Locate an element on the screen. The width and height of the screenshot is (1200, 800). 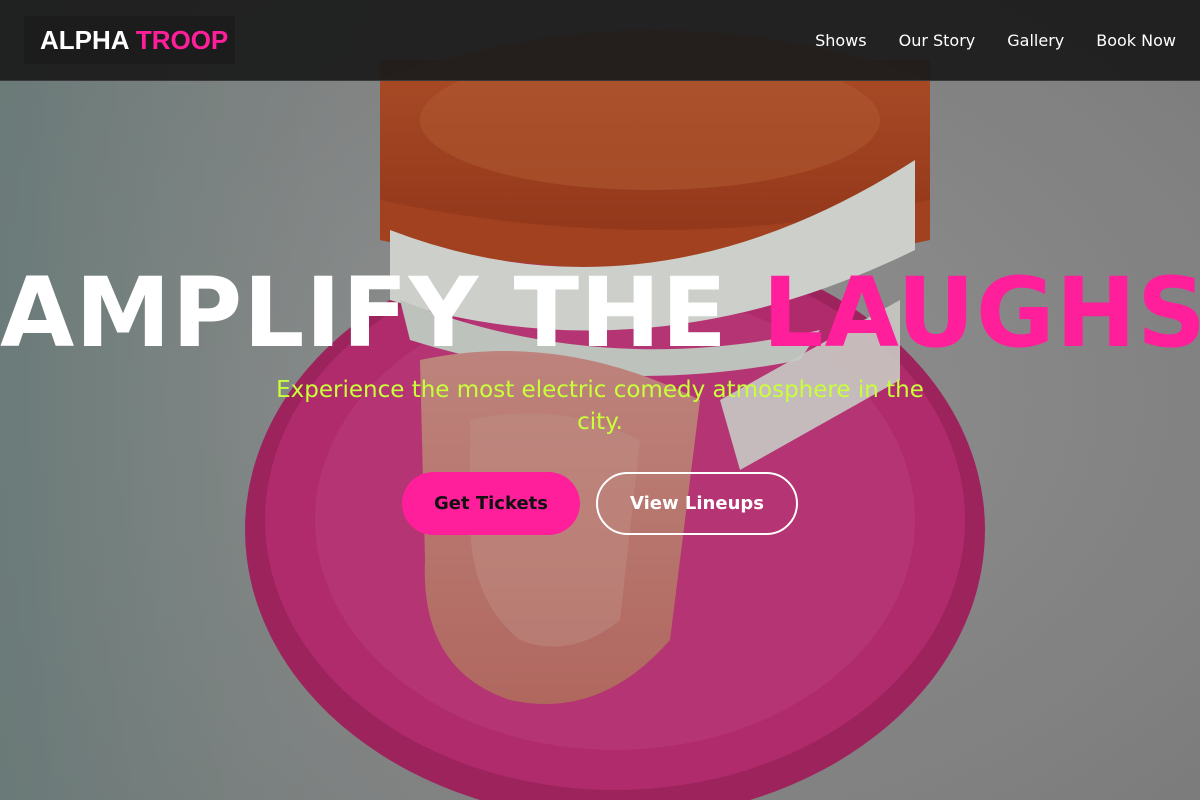
nav-link-book-now: Book Now is located at coordinates (1136, 40).